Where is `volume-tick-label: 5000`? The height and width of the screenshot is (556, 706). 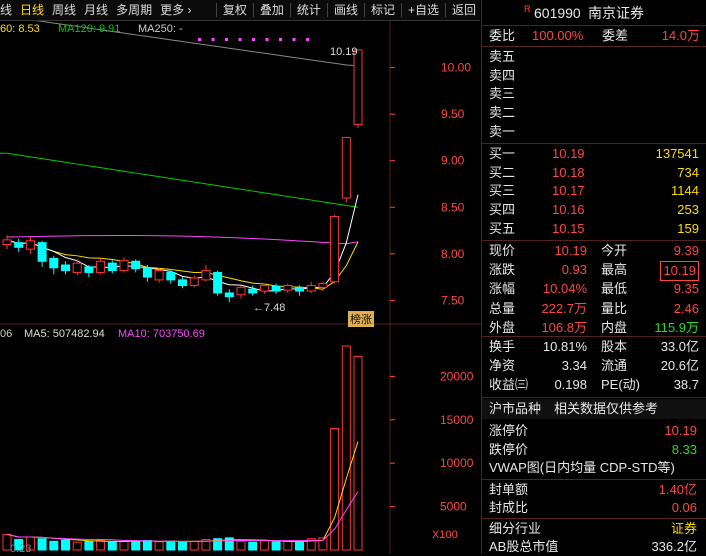 volume-tick-label: 5000 is located at coordinates (453, 507).